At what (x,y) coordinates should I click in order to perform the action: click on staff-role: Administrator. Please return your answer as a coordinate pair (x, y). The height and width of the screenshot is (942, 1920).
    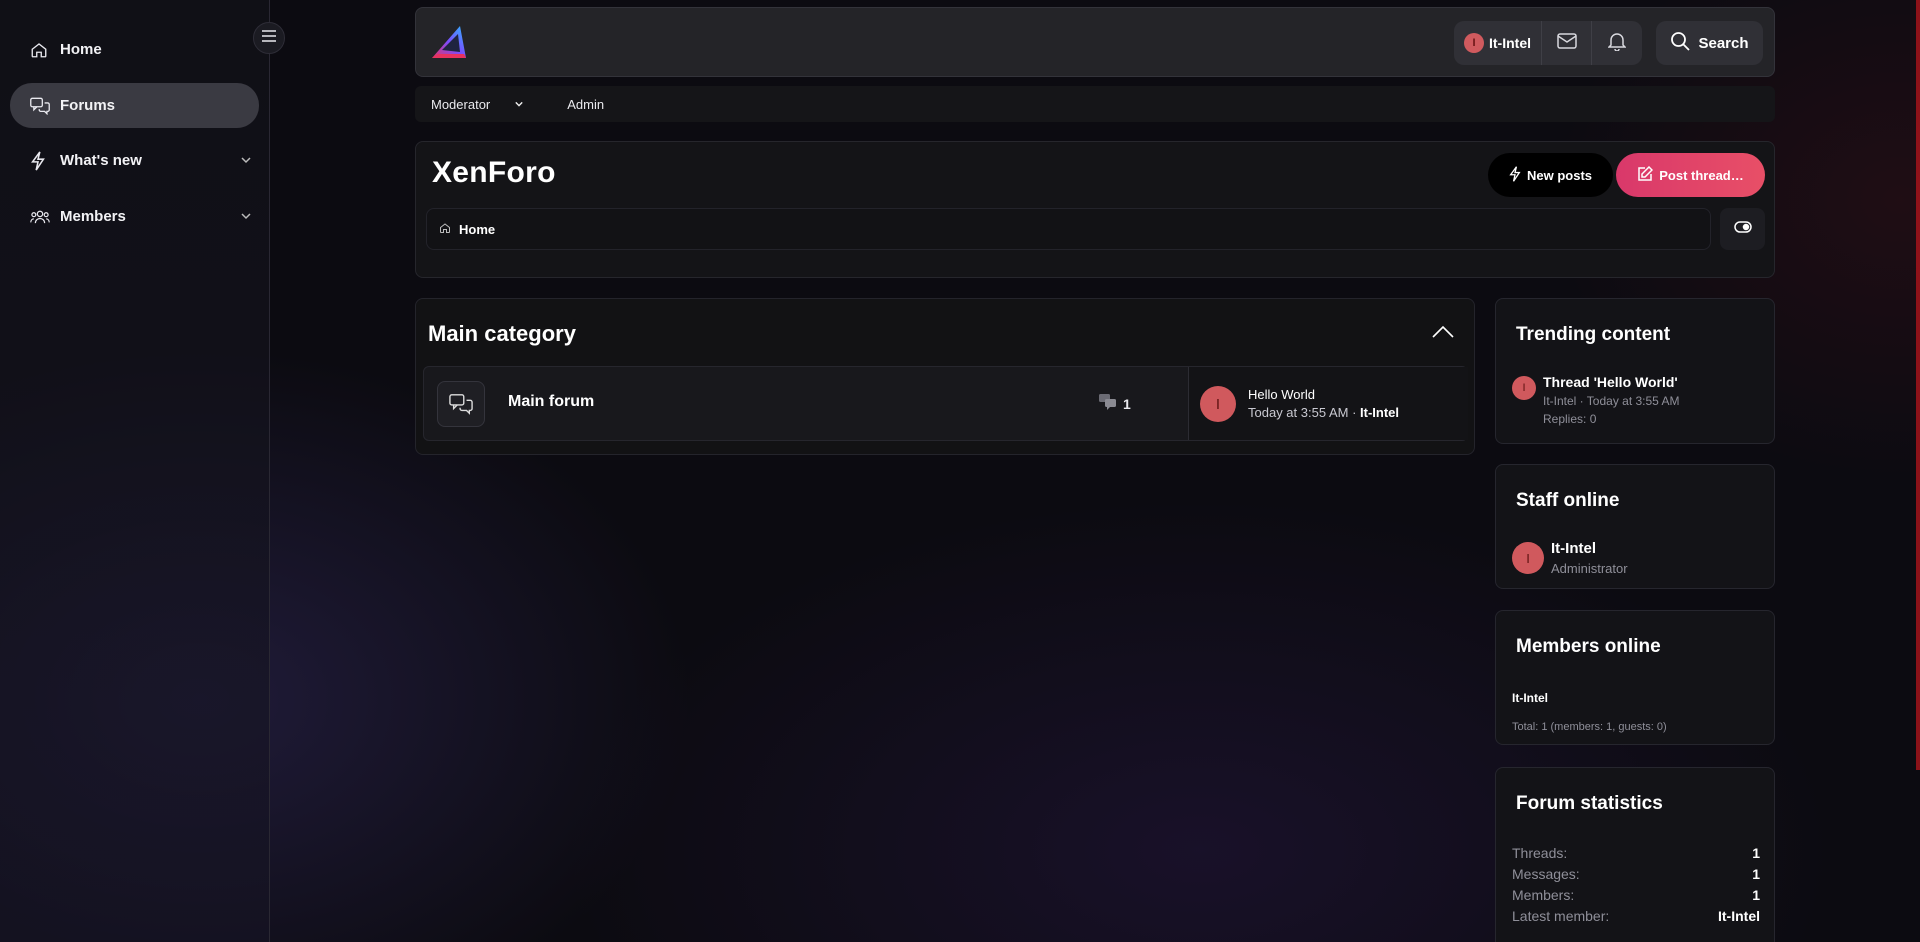
    Looking at the image, I should click on (1589, 568).